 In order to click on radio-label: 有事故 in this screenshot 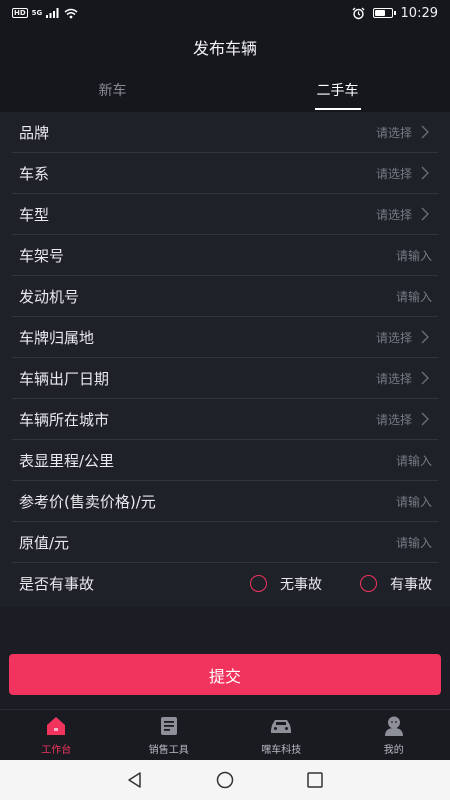, I will do `click(411, 584)`.